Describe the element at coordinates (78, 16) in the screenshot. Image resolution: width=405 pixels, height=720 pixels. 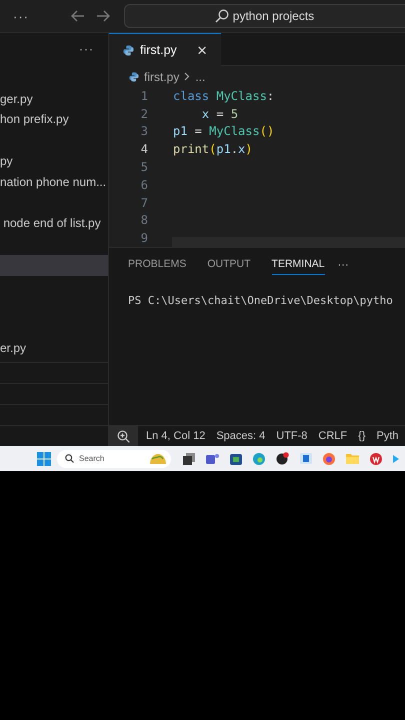
I see `back-arrow-icon` at that location.